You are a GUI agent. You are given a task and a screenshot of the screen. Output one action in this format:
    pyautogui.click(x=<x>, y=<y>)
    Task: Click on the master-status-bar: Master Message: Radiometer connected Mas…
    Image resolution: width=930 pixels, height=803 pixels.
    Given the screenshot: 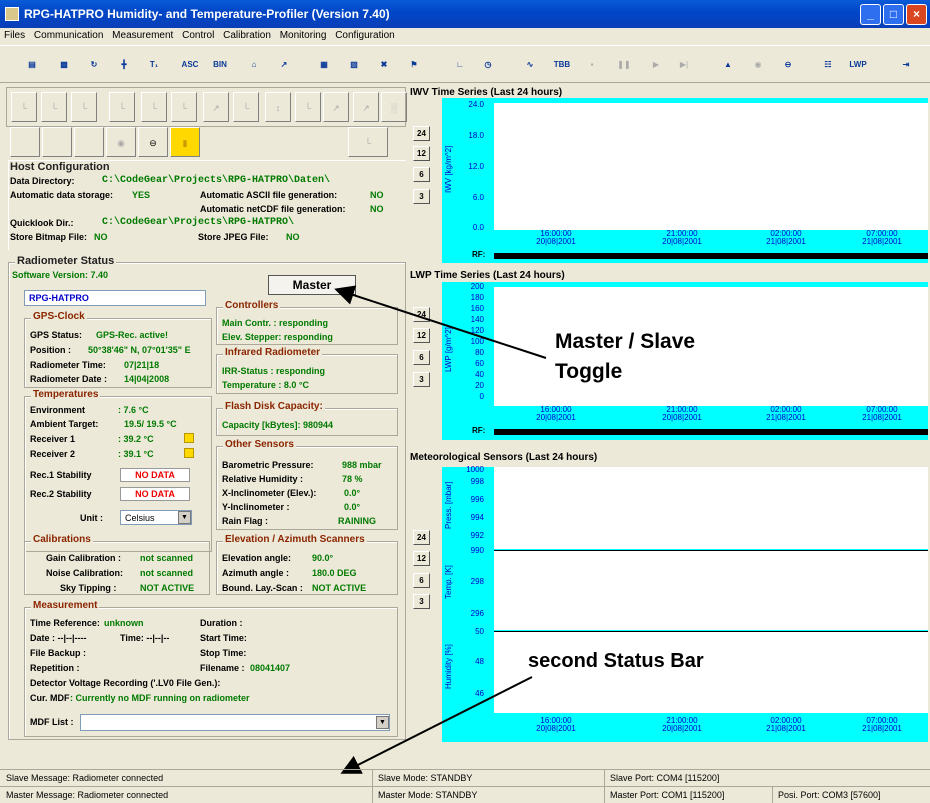 What is the action you would take?
    pyautogui.click(x=465, y=794)
    